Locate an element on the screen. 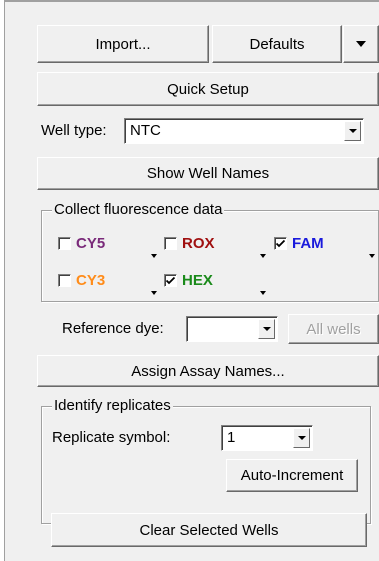 This screenshot has height=561, width=379. replicate-symbol-label: Replicate symbol: is located at coordinates (111, 437).